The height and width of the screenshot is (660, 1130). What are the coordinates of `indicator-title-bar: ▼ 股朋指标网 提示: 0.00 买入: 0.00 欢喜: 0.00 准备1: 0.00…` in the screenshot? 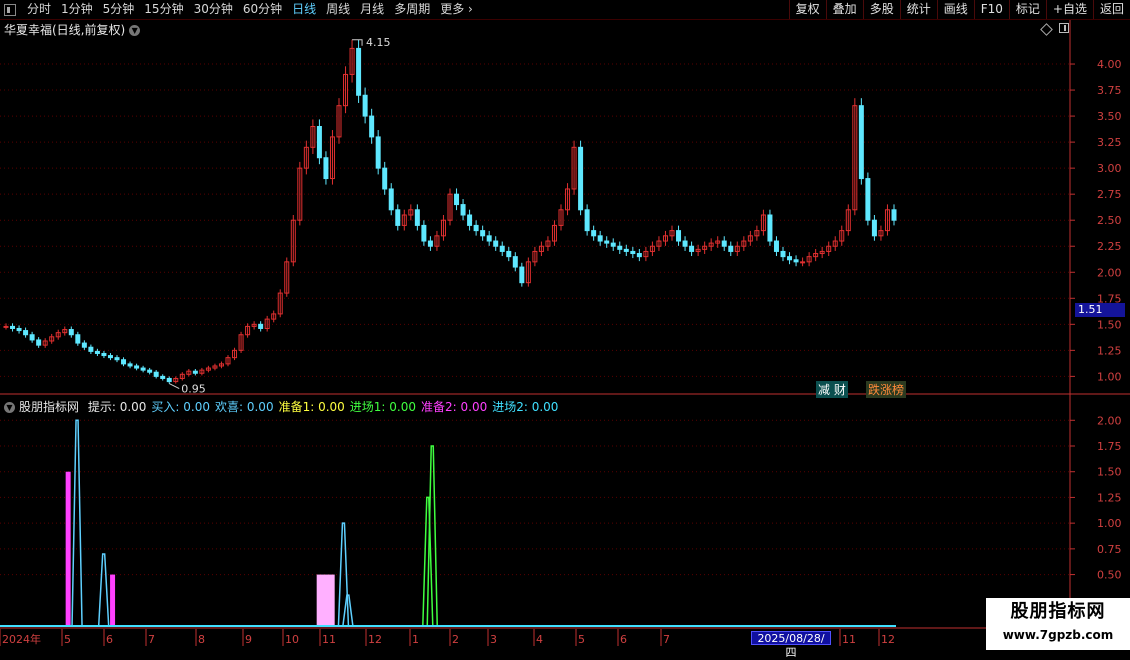 It's located at (283, 406).